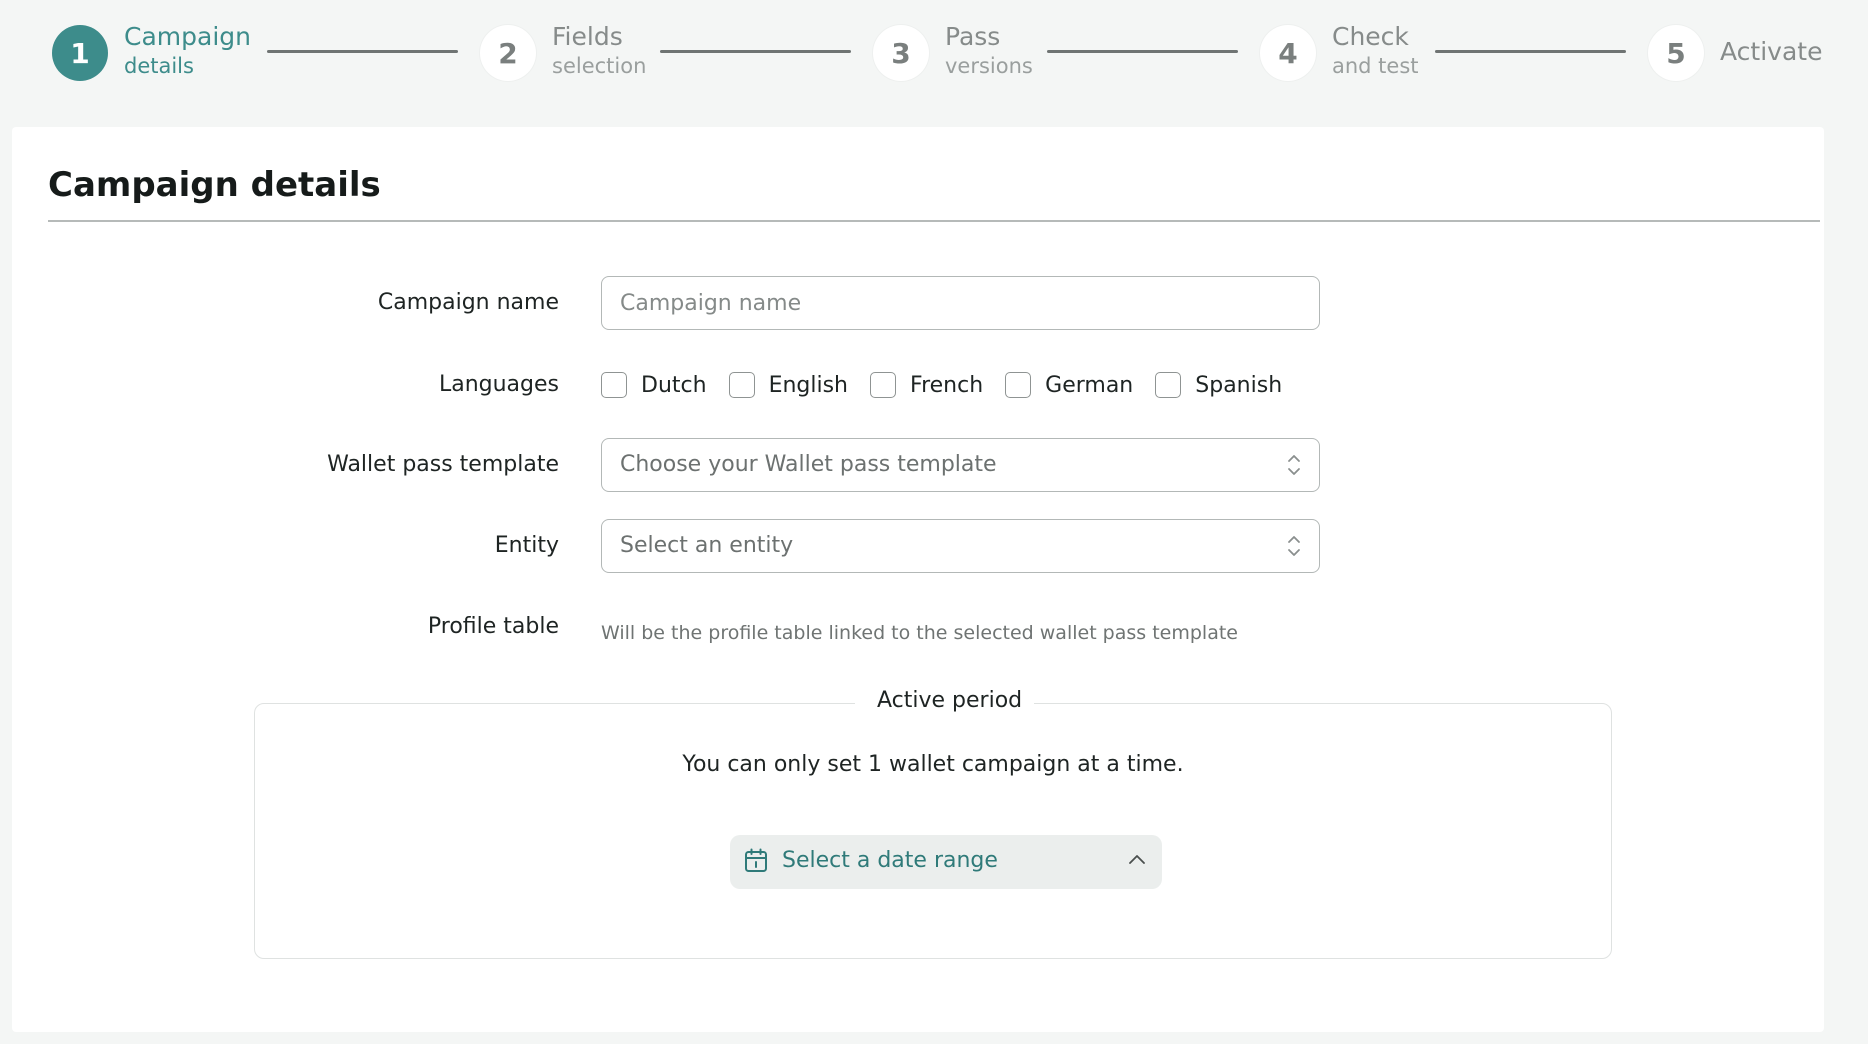 This screenshot has height=1044, width=1868. Describe the element at coordinates (972, 37) in the screenshot. I see `step-3-title: Pass` at that location.